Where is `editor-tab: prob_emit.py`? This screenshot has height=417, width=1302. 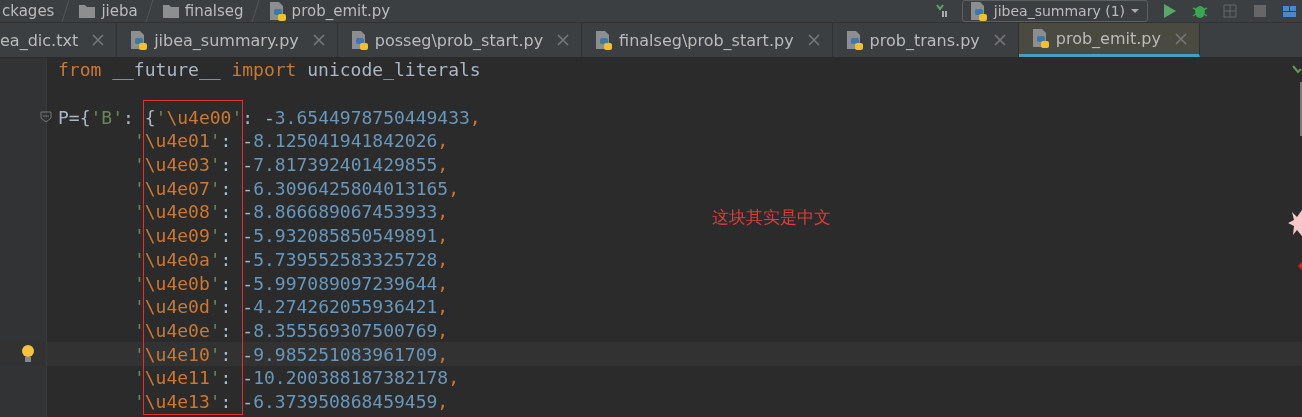 editor-tab: prob_emit.py is located at coordinates (1109, 40).